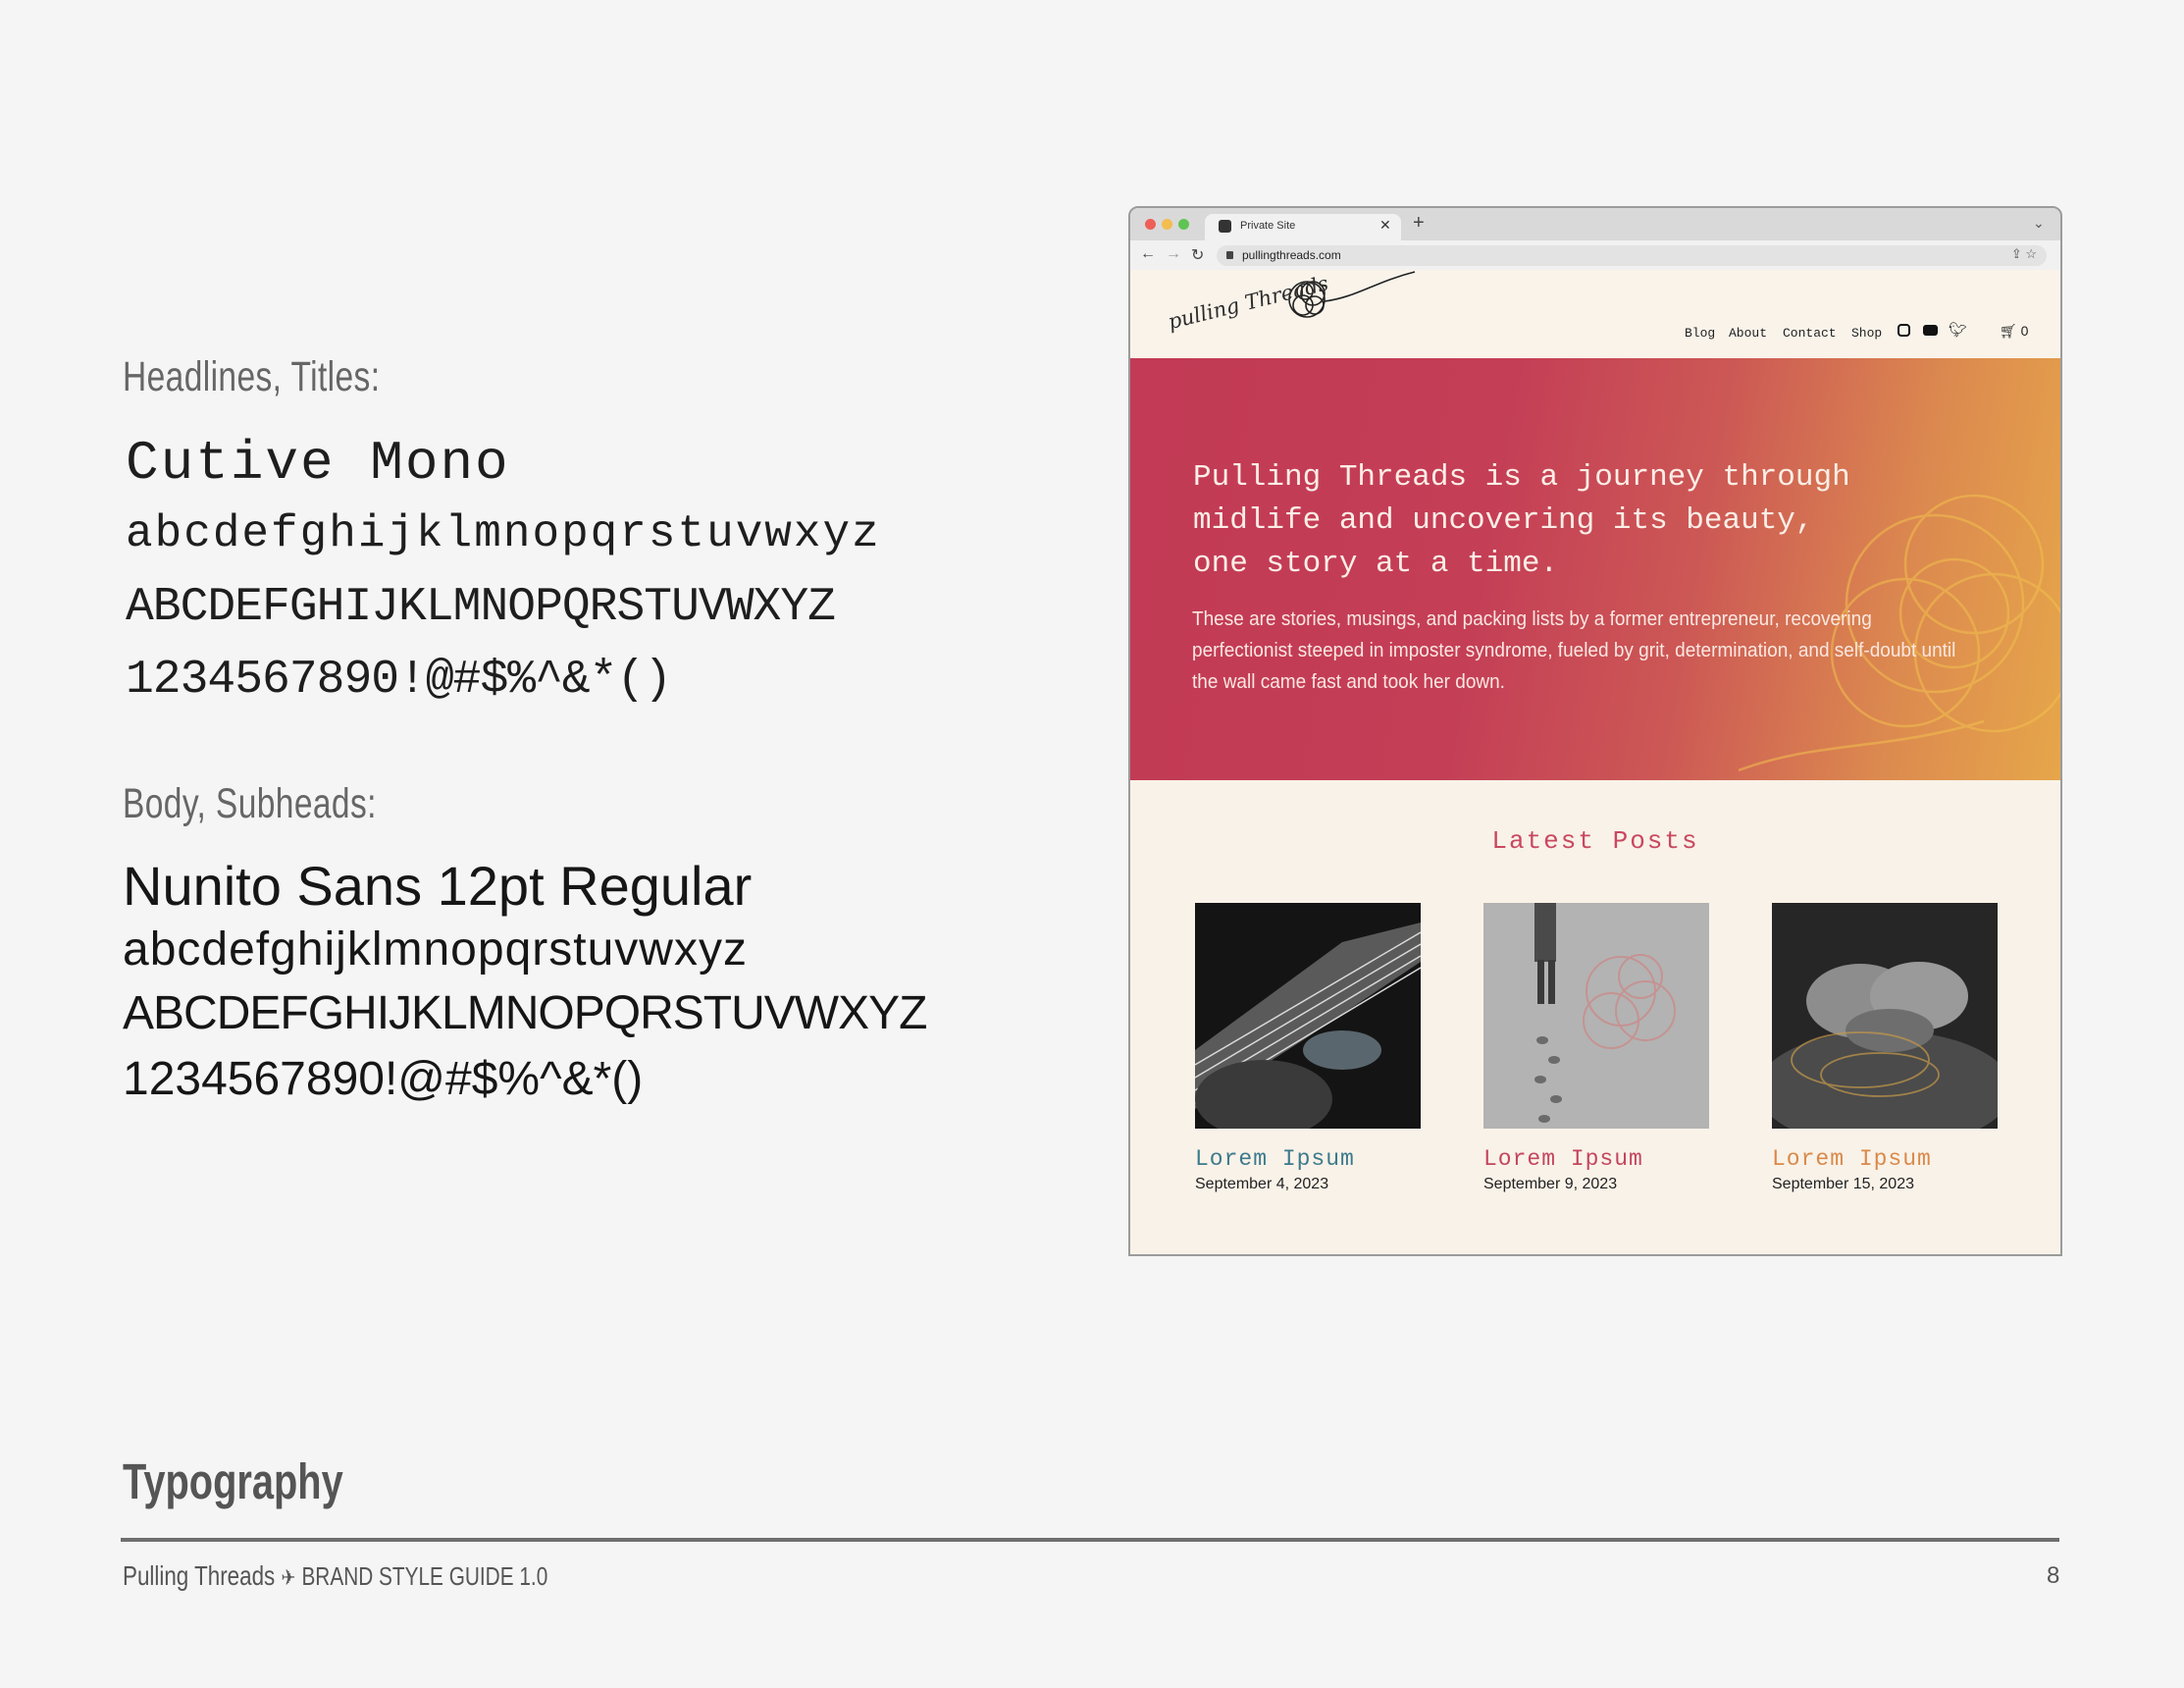  I want to click on new-tab-icon: +, so click(1419, 223).